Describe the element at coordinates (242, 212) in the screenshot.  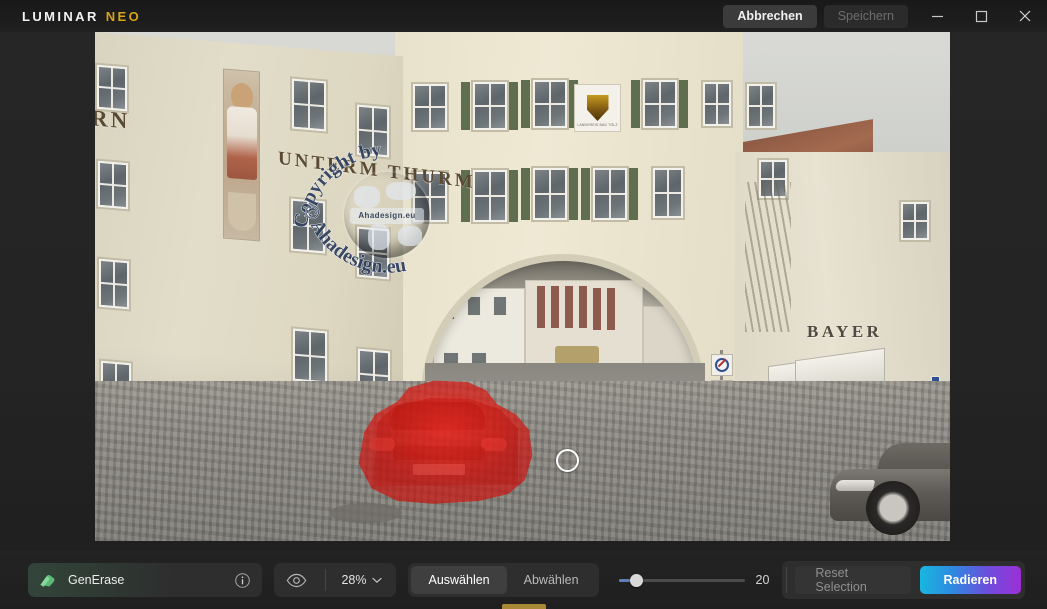
I see `fresco-base` at that location.